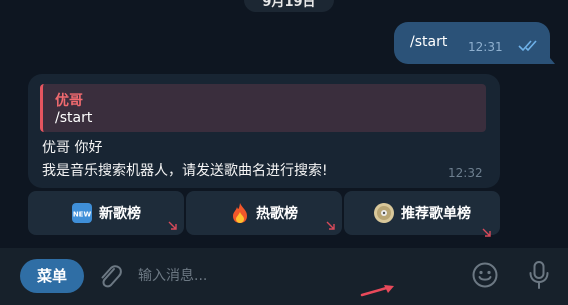 Image resolution: width=568 pixels, height=305 pixels. What do you see at coordinates (120, 214) in the screenshot?
I see `keyboard-button-label: 新歌榜` at bounding box center [120, 214].